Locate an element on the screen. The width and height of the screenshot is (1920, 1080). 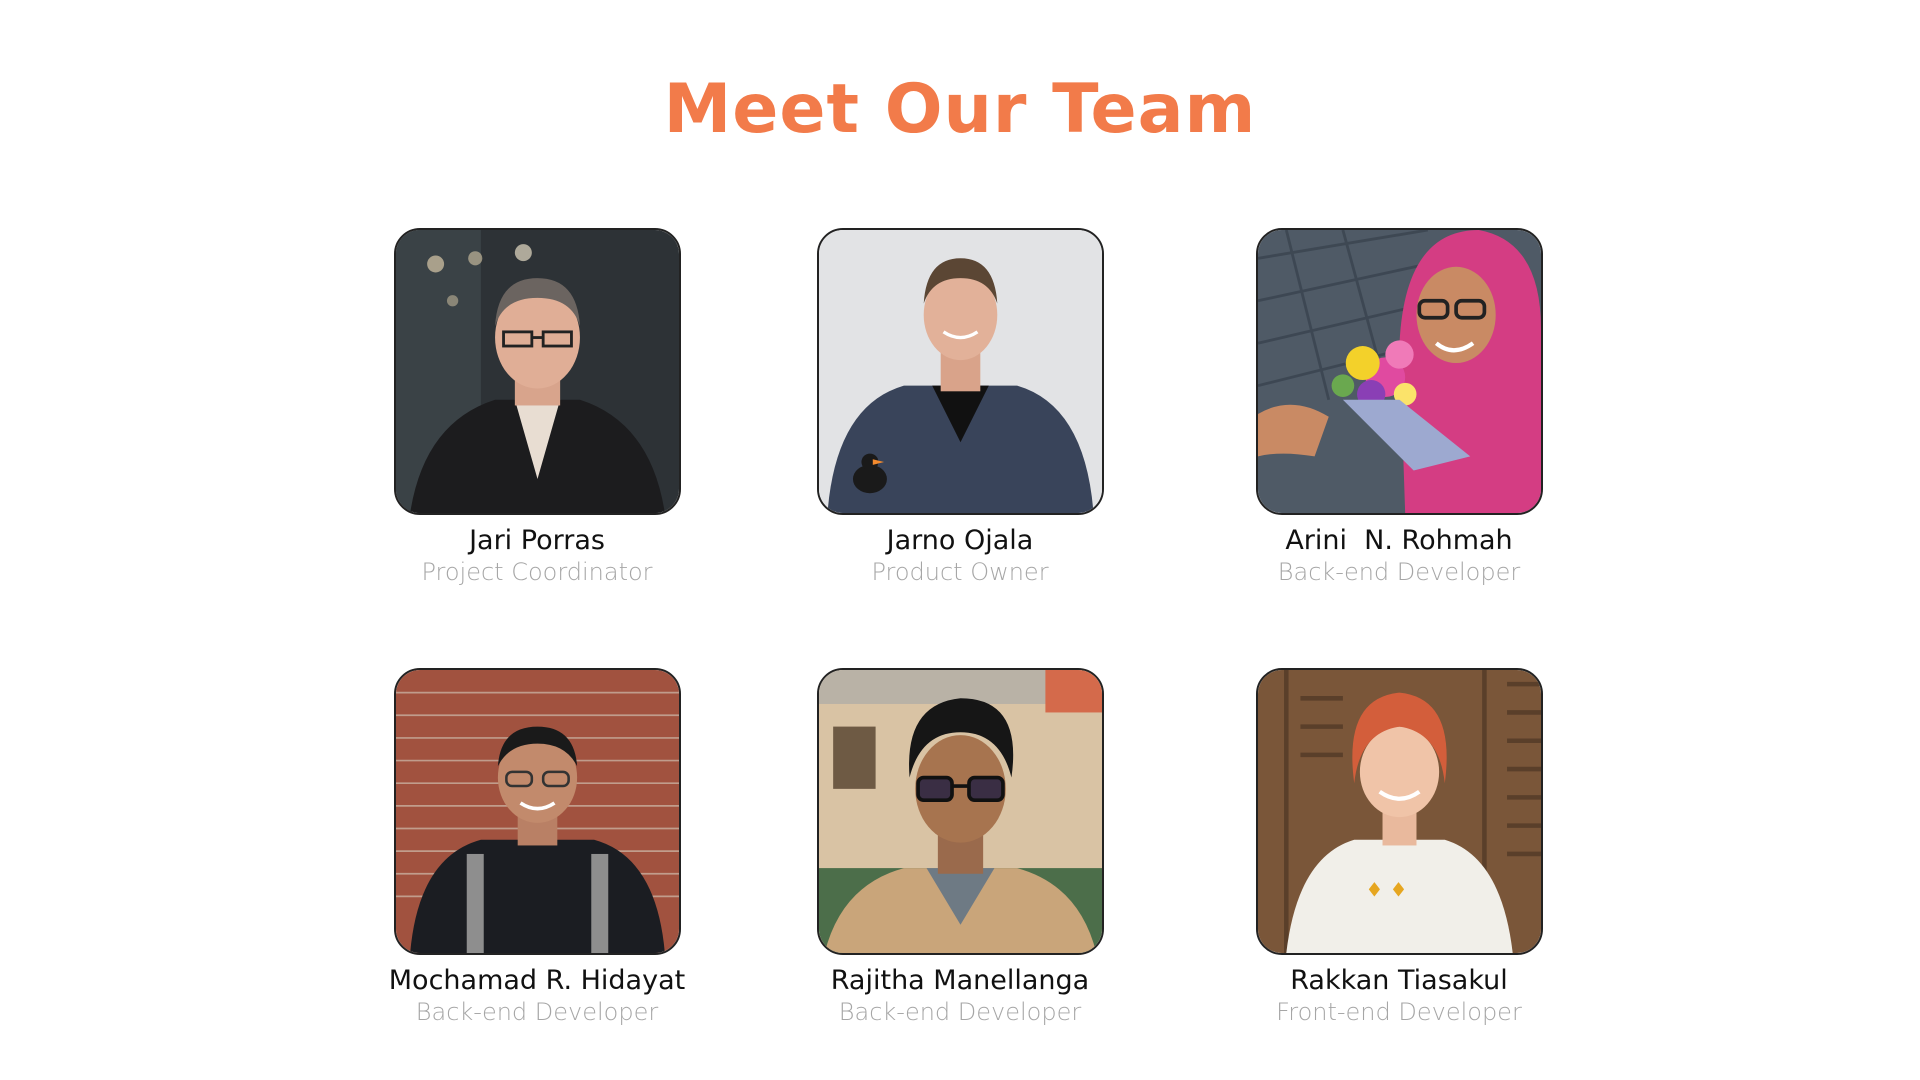
team-member-card: Jari Porras Project Coordinator is located at coordinates (537, 407).